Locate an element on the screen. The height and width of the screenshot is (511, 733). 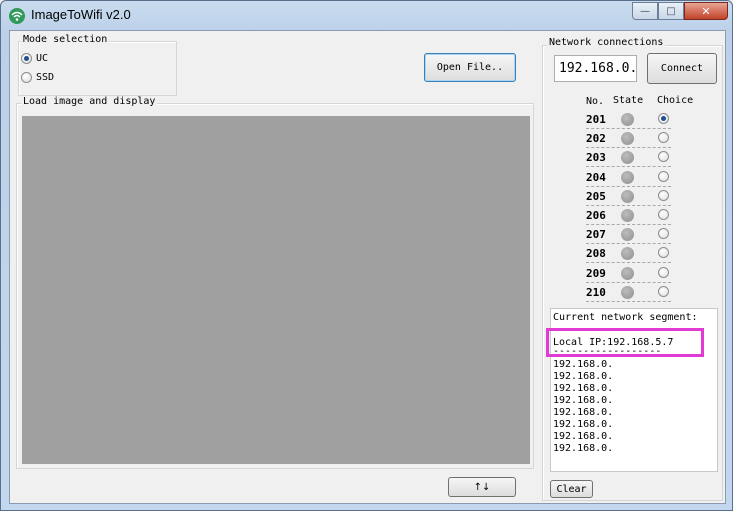
network-row-203: 203 is located at coordinates (628, 158).